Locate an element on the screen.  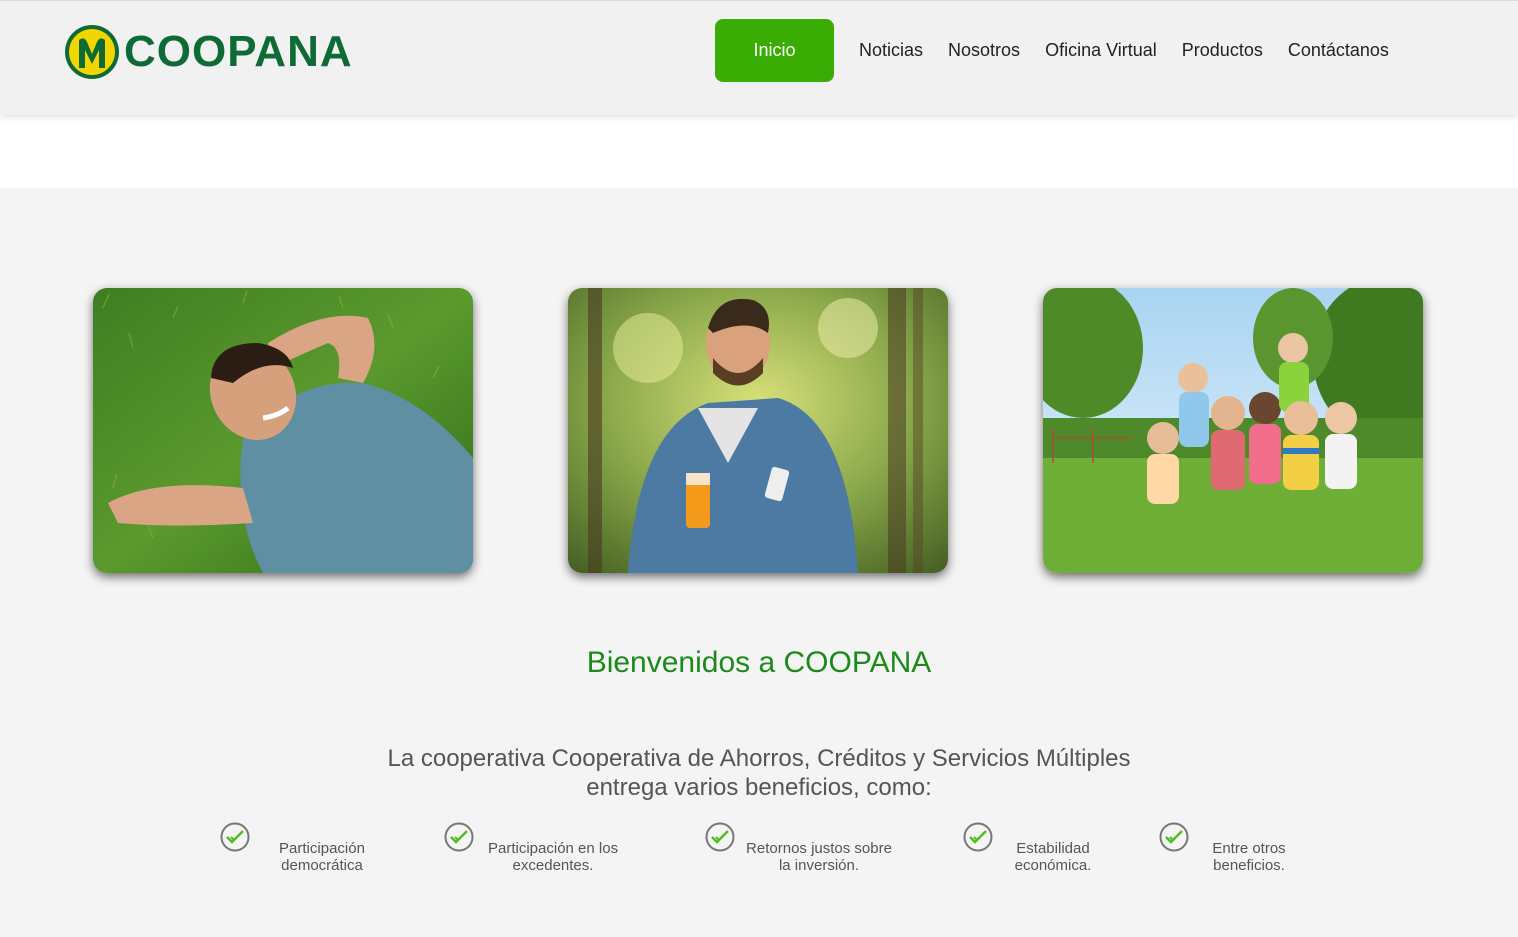
benefit-line-2: económica. is located at coordinates (1053, 865).